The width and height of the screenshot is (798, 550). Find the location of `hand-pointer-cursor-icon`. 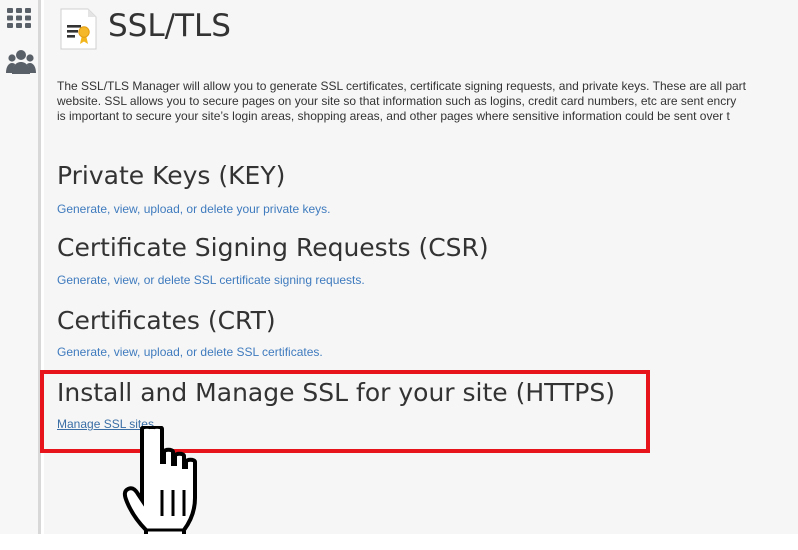

hand-pointer-cursor-icon is located at coordinates (159, 484).